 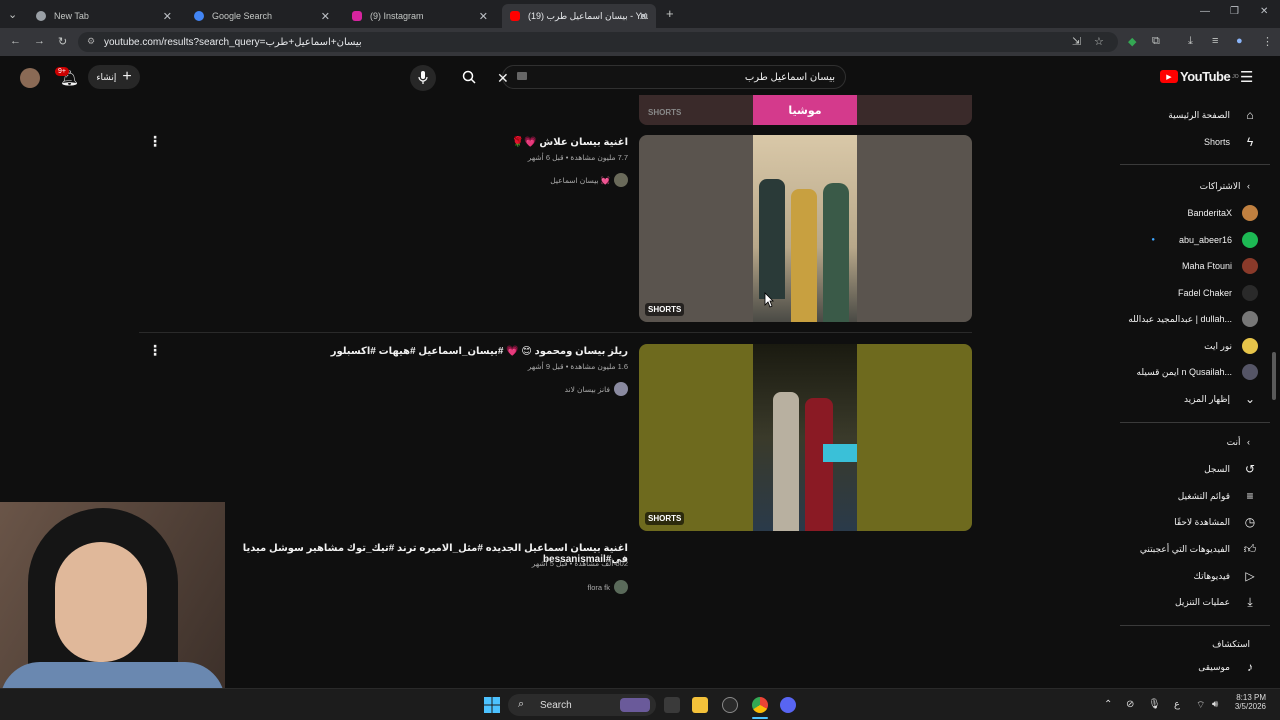 I want to click on clear-search-icon: ✕, so click(x=503, y=78).